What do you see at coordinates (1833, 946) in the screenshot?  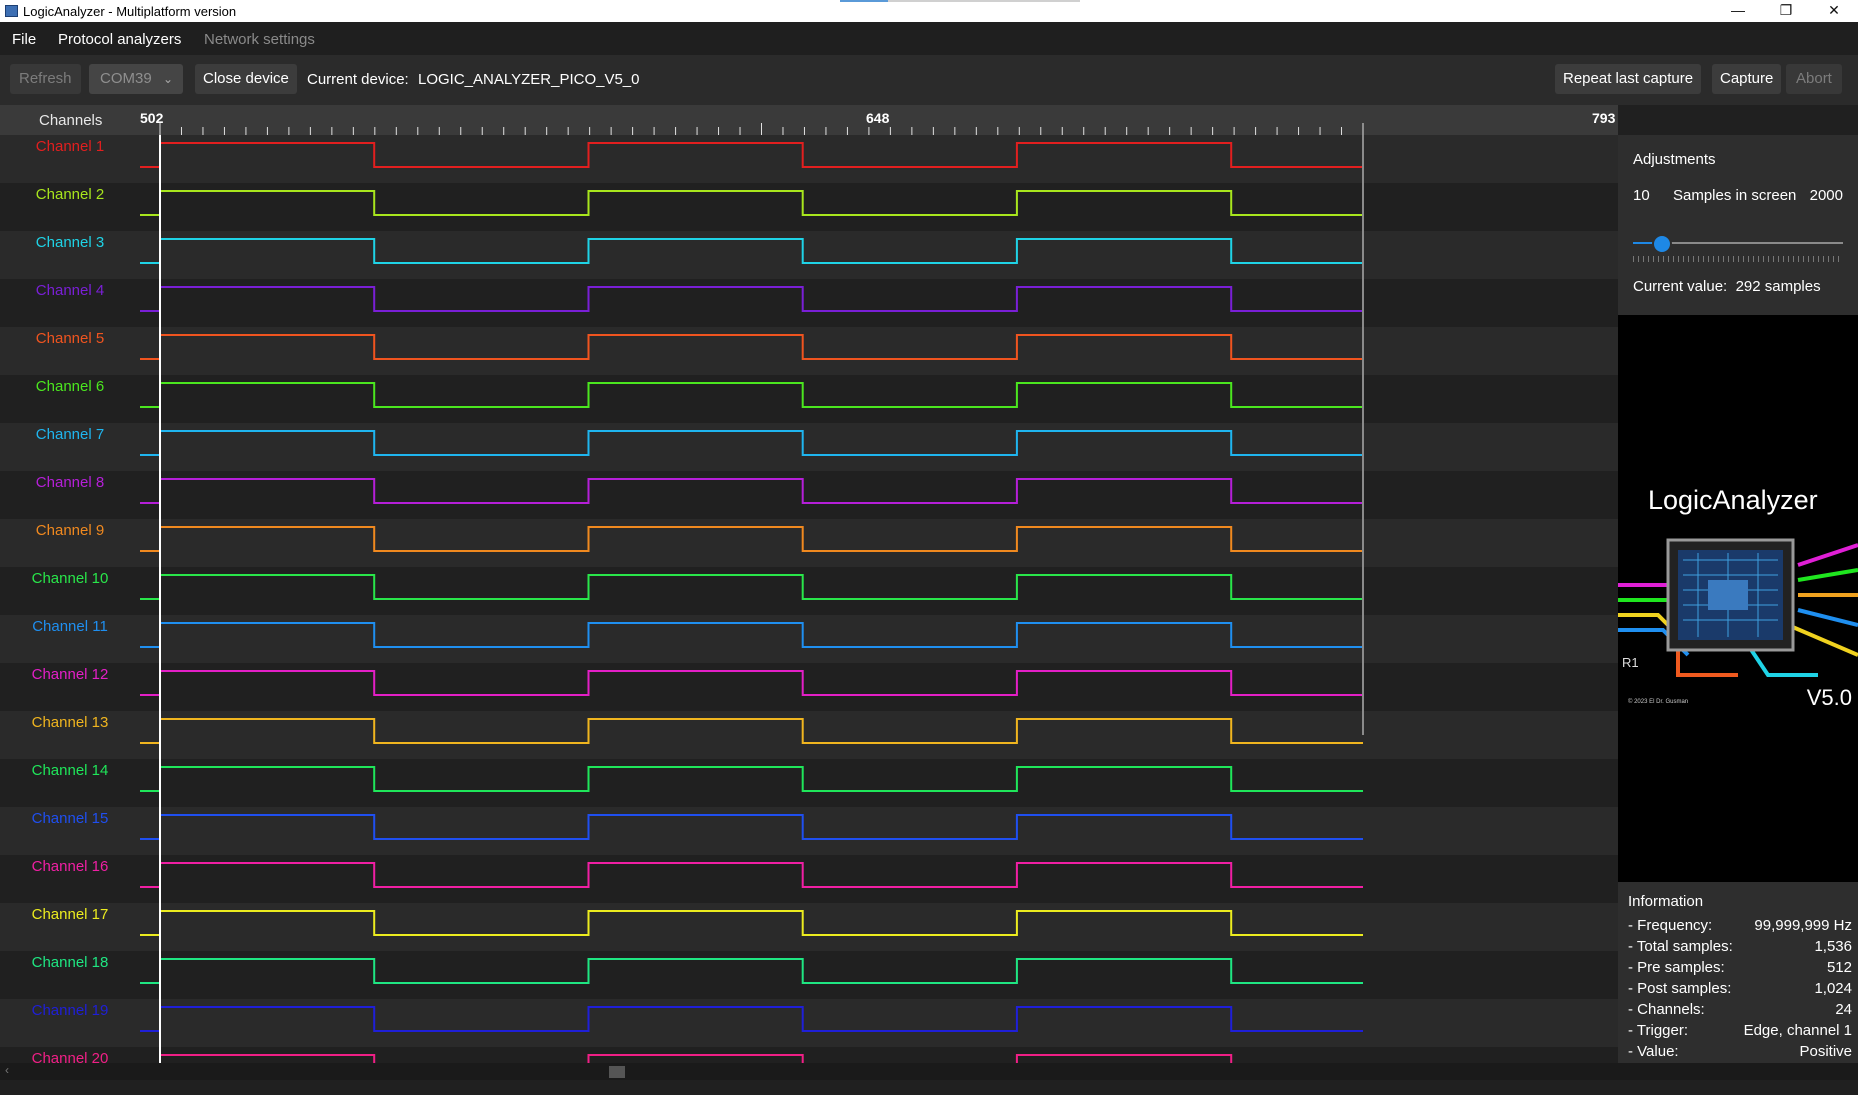 I see `info-value: 1,536` at bounding box center [1833, 946].